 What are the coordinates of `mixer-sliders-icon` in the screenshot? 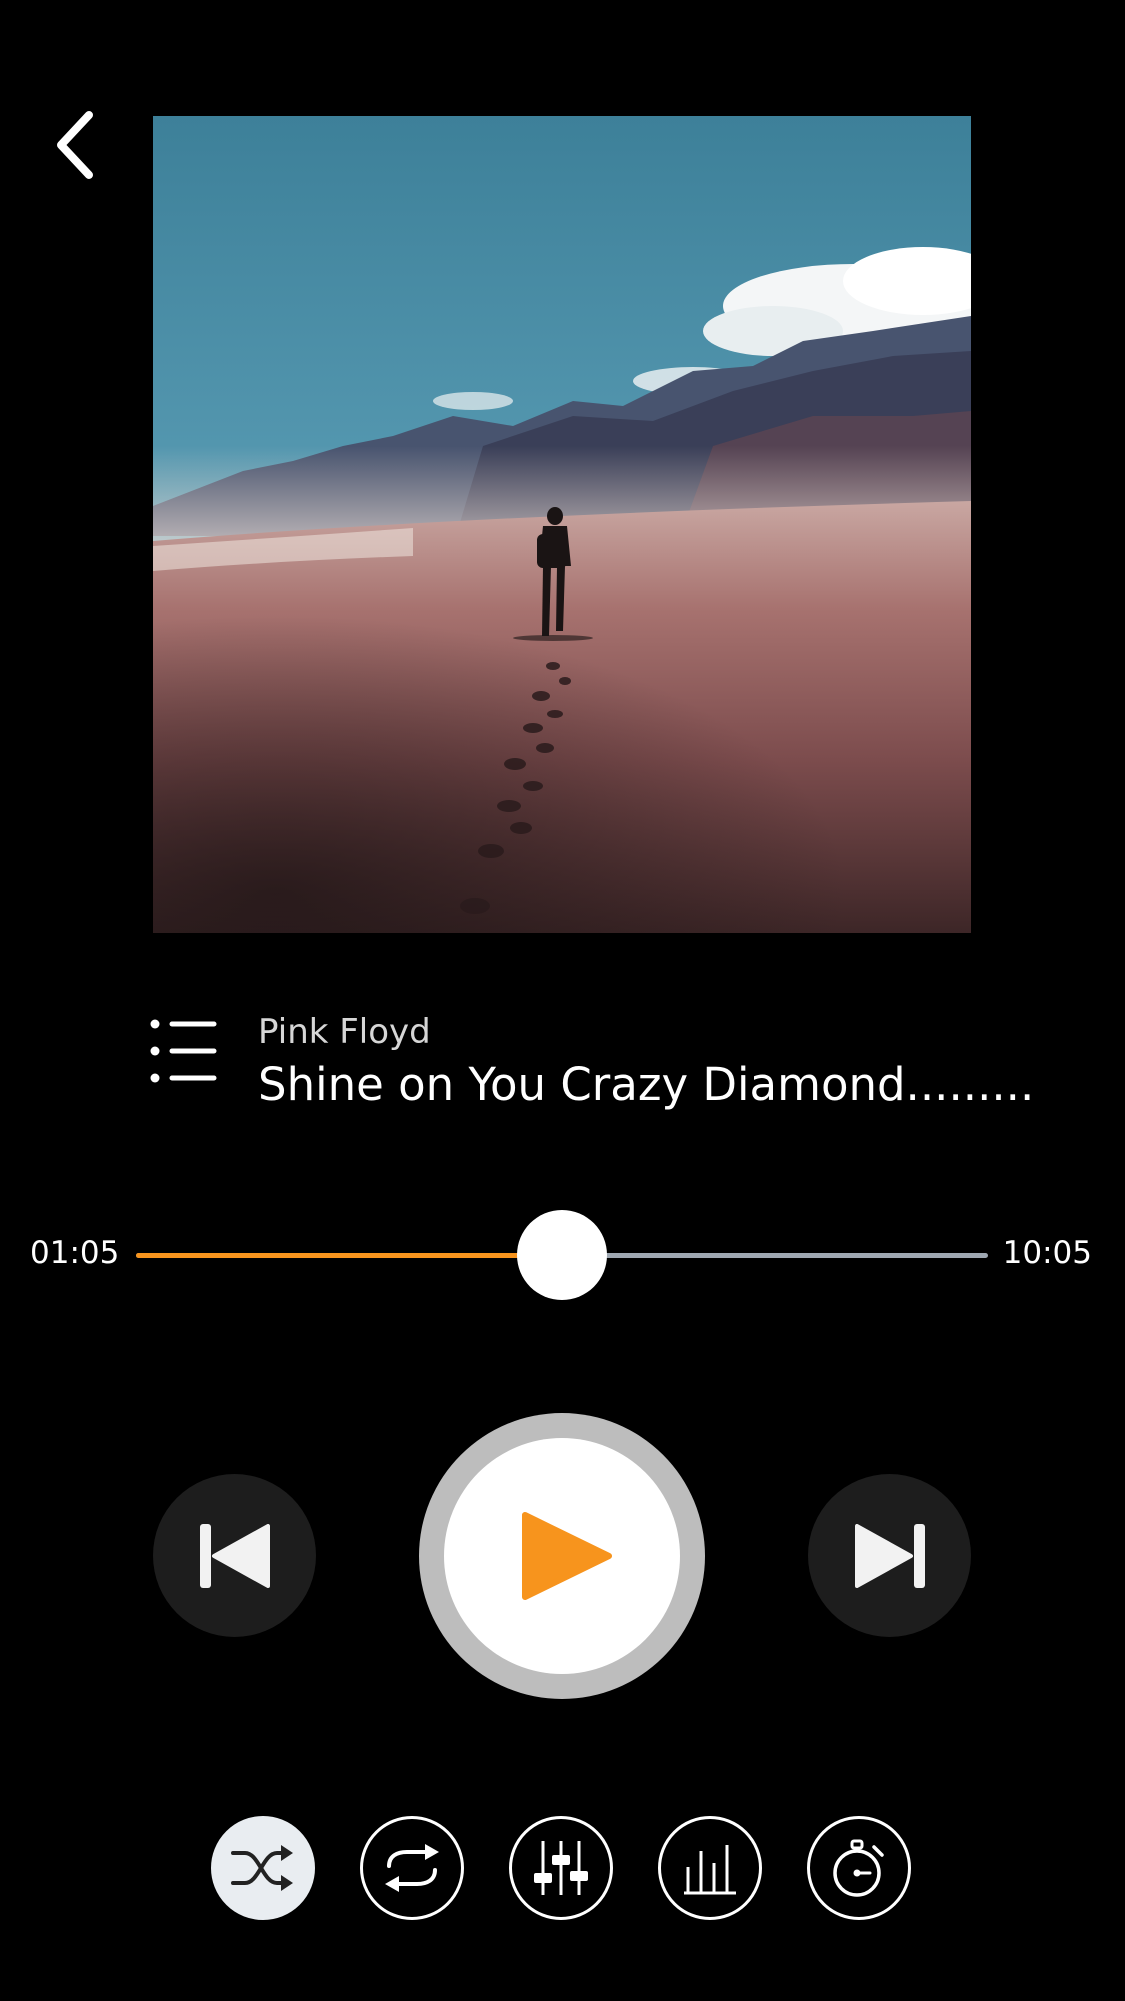 It's located at (561, 1868).